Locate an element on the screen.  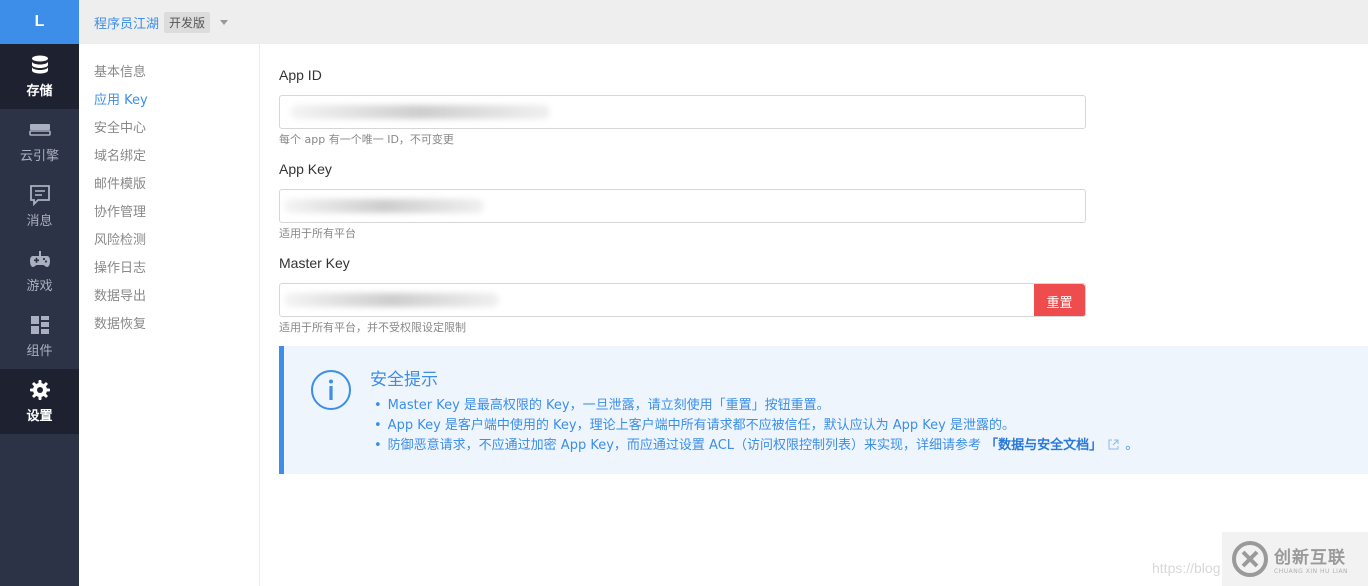
subnav-item-domain-binding: 域名绑定 is located at coordinates (169, 157).